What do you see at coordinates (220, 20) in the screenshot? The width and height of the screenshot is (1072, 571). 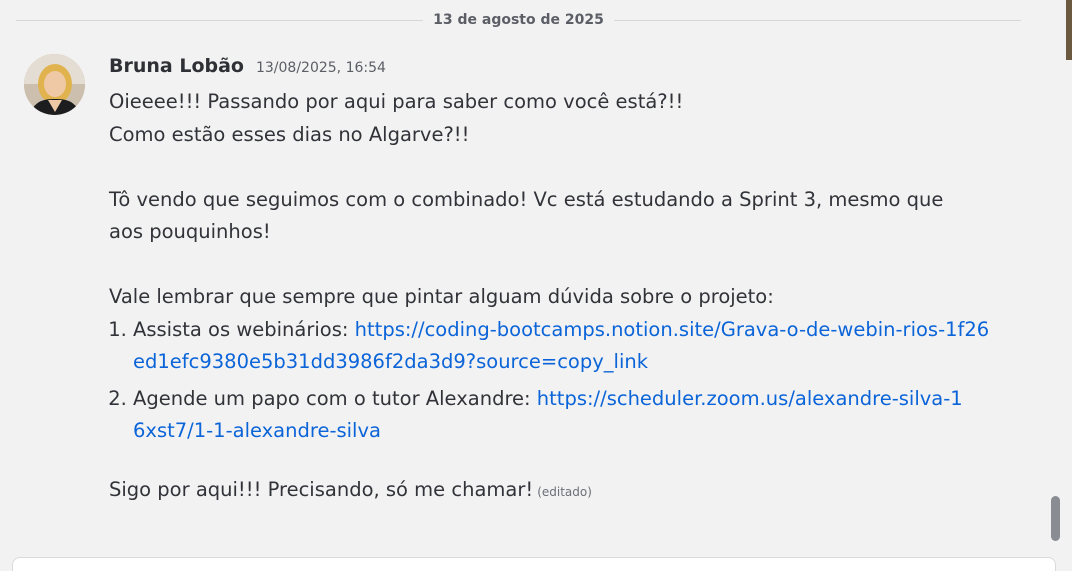 I see `divider-line-left` at bounding box center [220, 20].